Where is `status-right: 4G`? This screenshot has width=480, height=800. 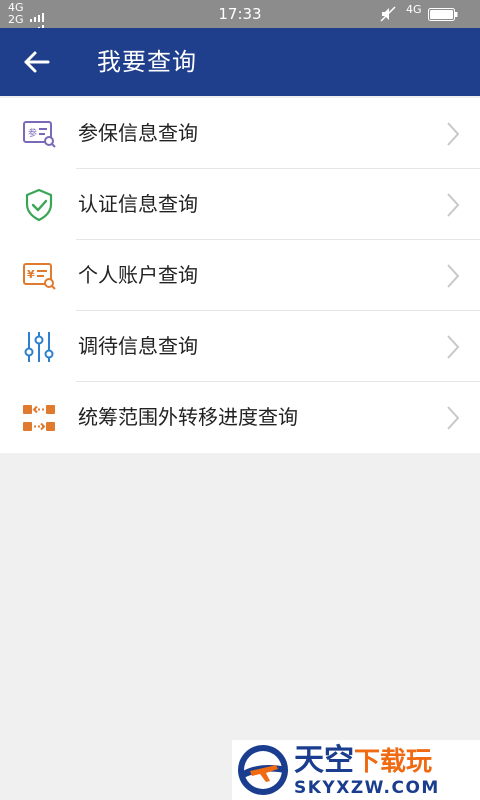
status-right: 4G is located at coordinates (425, 14).